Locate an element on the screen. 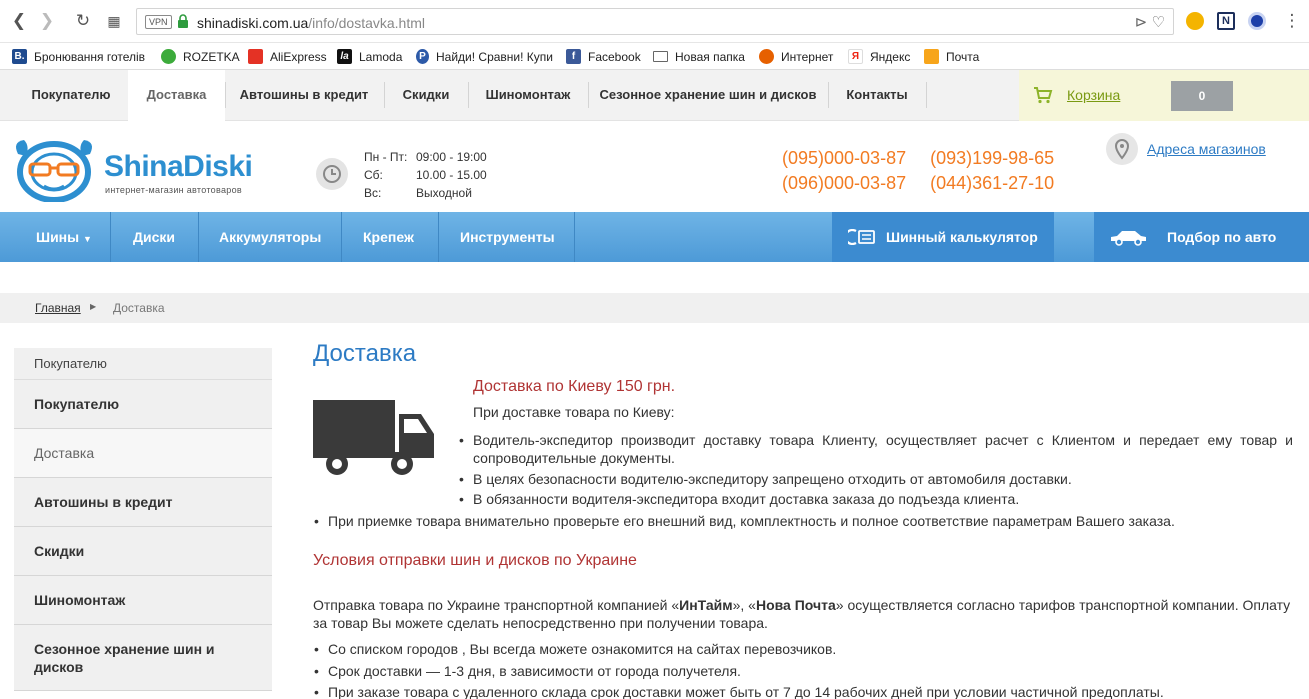  car-selection-button: Подбор по авто is located at coordinates (1201, 237).